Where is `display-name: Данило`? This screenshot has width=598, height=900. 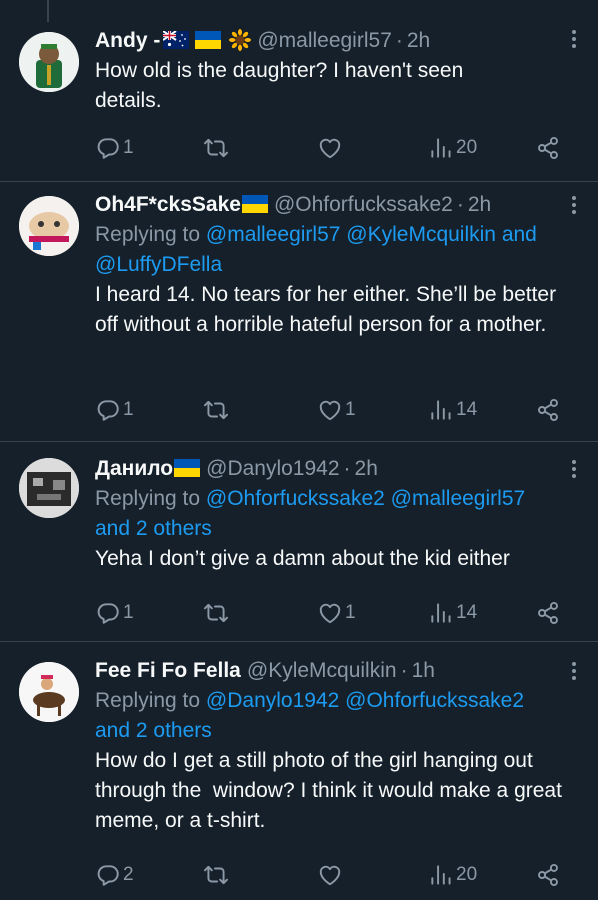
display-name: Данило is located at coordinates (134, 469).